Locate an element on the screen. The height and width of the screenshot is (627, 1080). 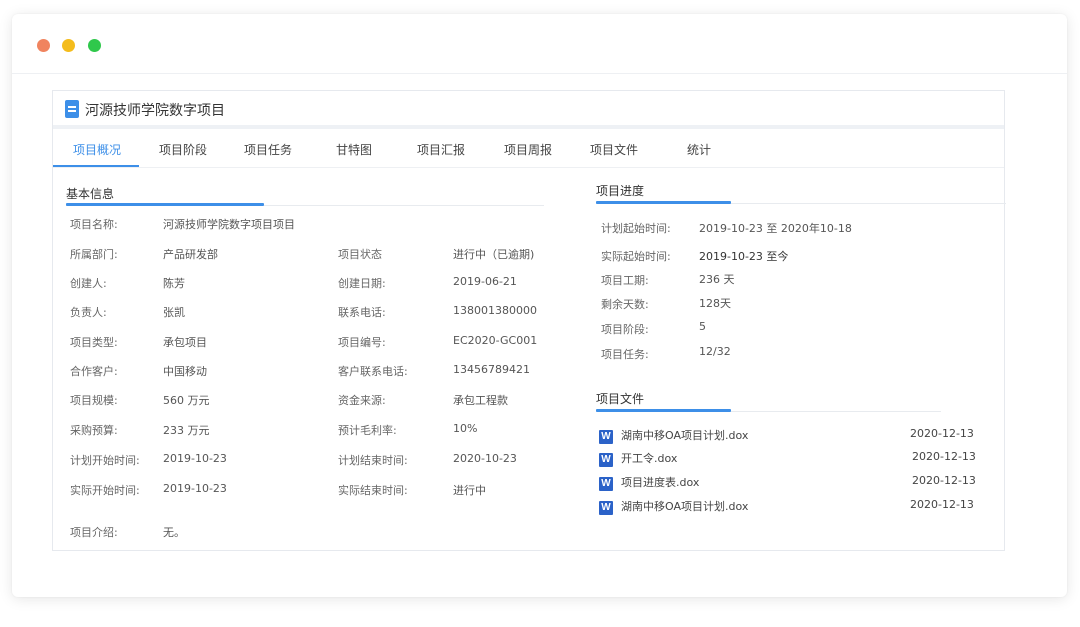
info-label: 计划结束时间: is located at coordinates (373, 460).